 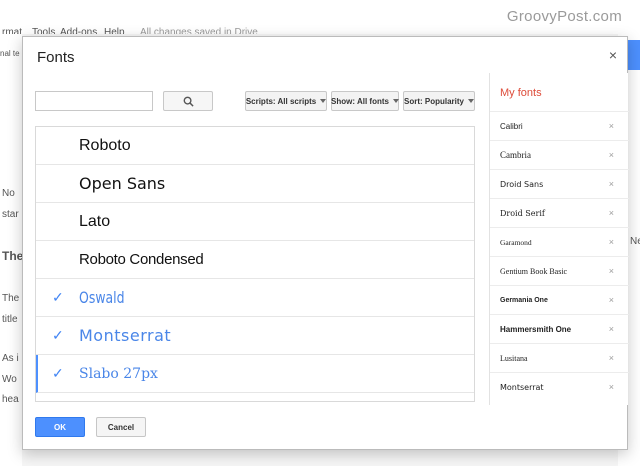 I want to click on font-row-slabo: ✓ Slabo 27px, so click(x=255, y=374).